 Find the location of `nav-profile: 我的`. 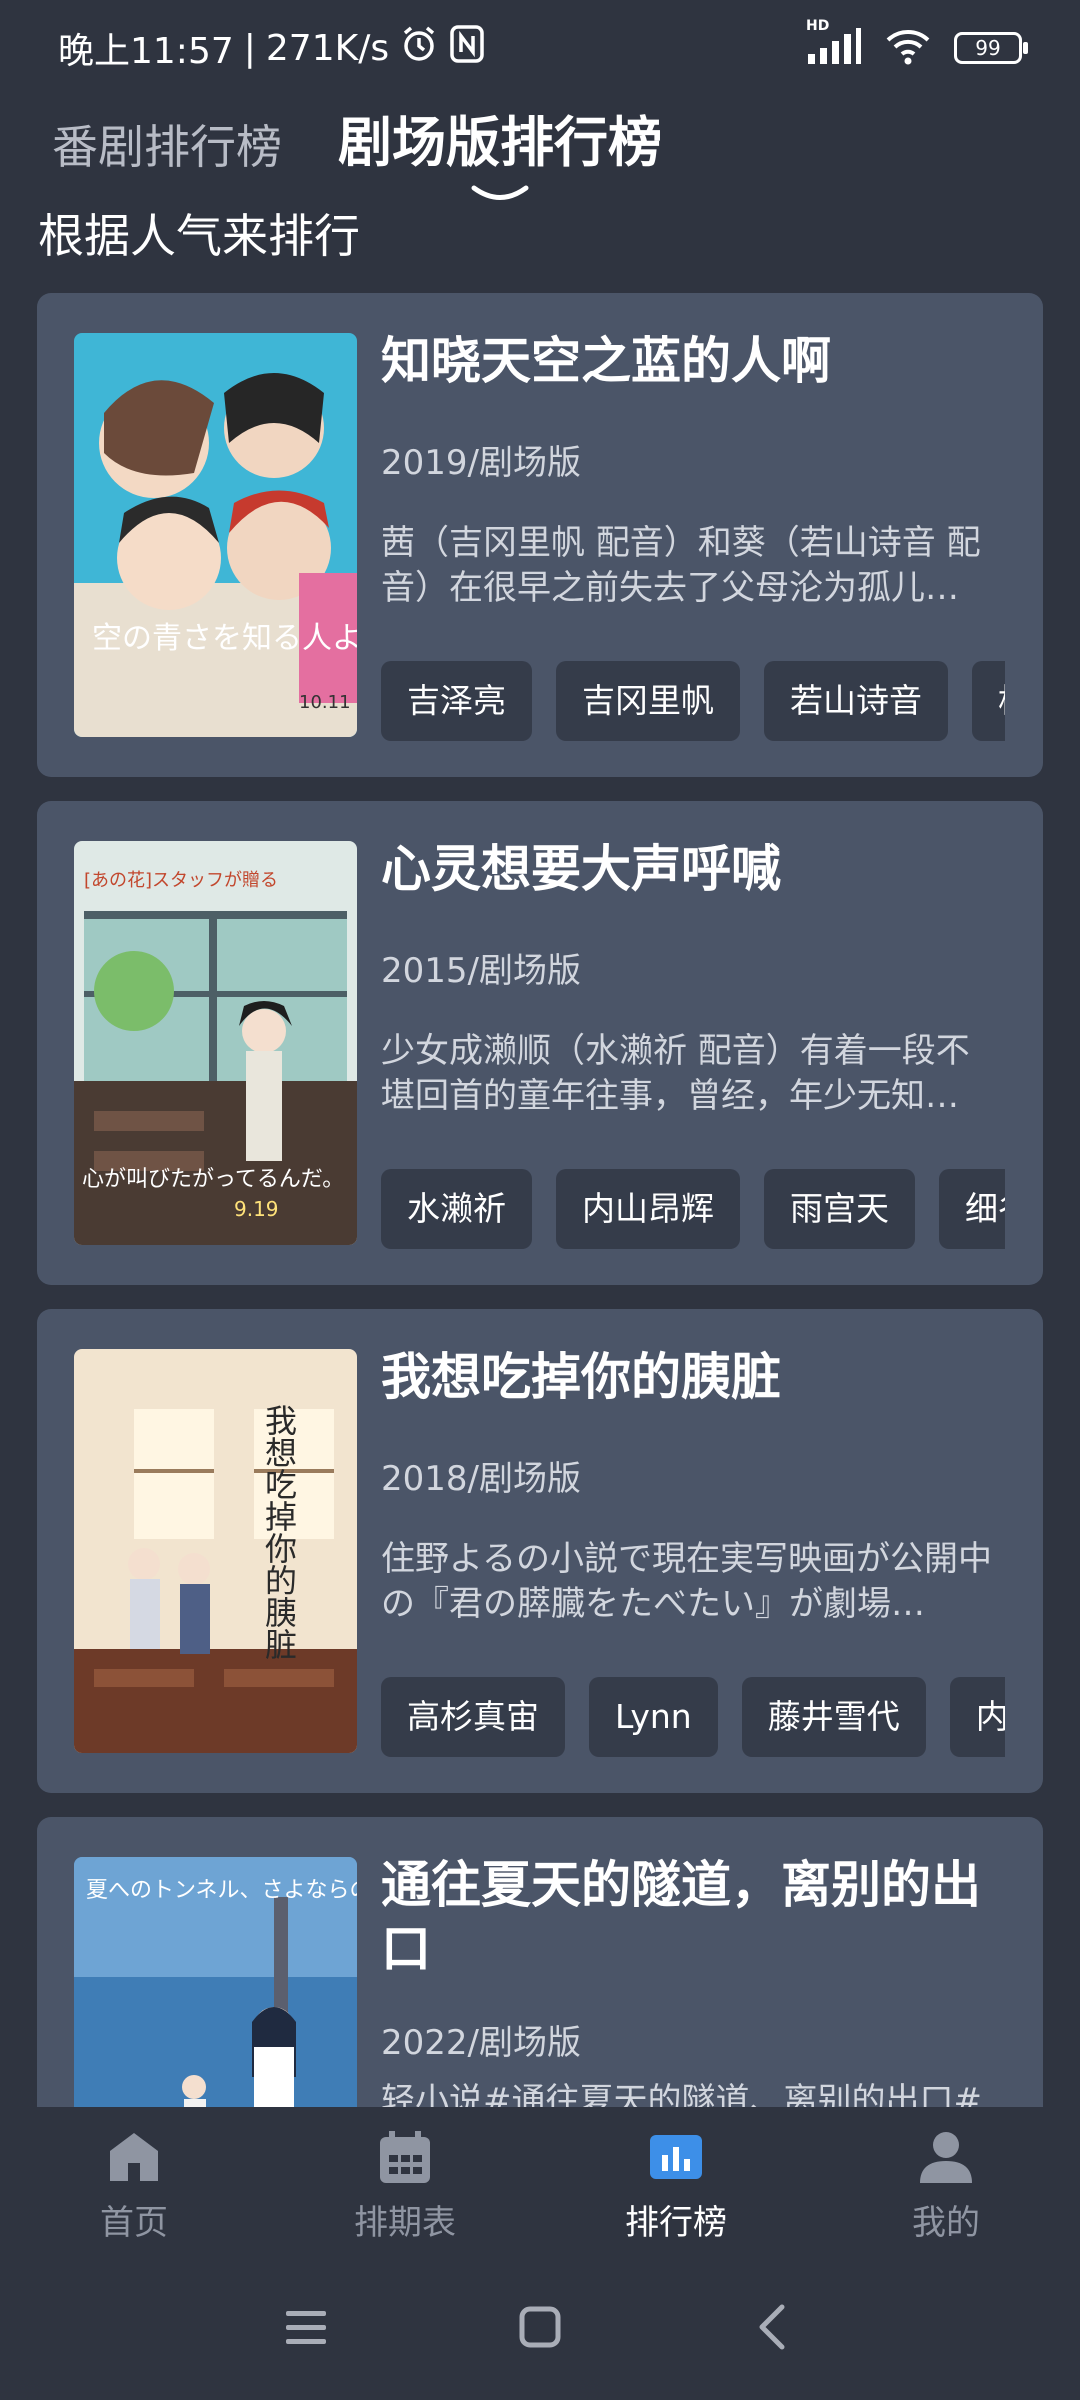

nav-profile: 我的 is located at coordinates (946, 2186).